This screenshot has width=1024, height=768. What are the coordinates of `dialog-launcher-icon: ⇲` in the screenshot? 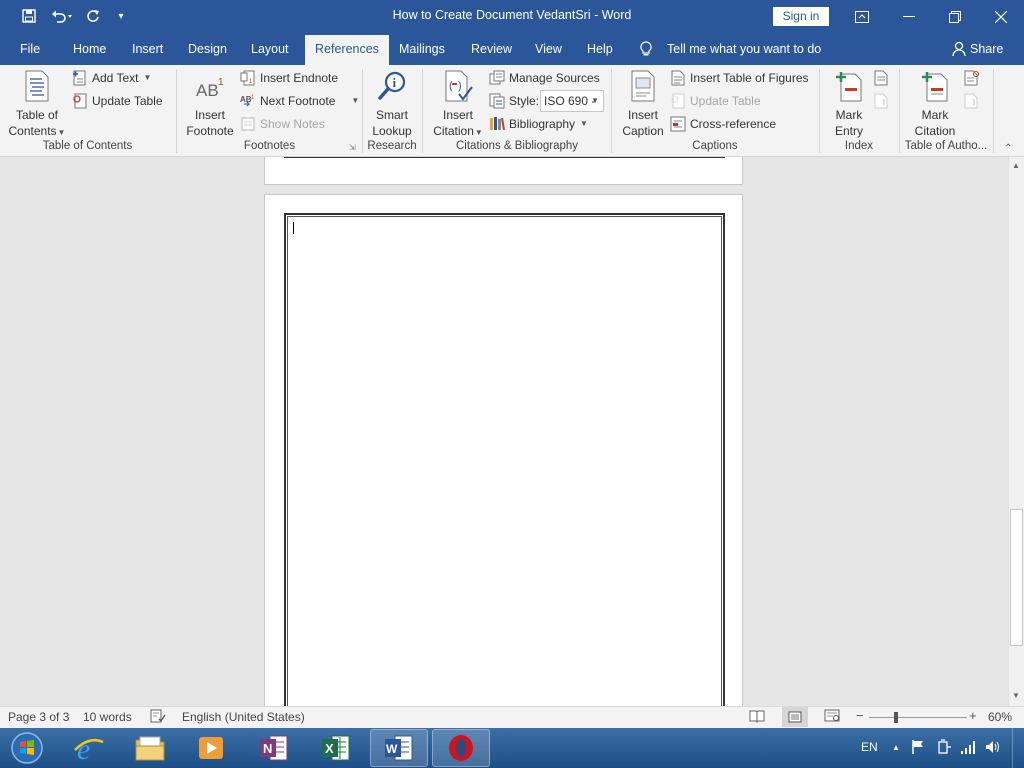 It's located at (352, 147).